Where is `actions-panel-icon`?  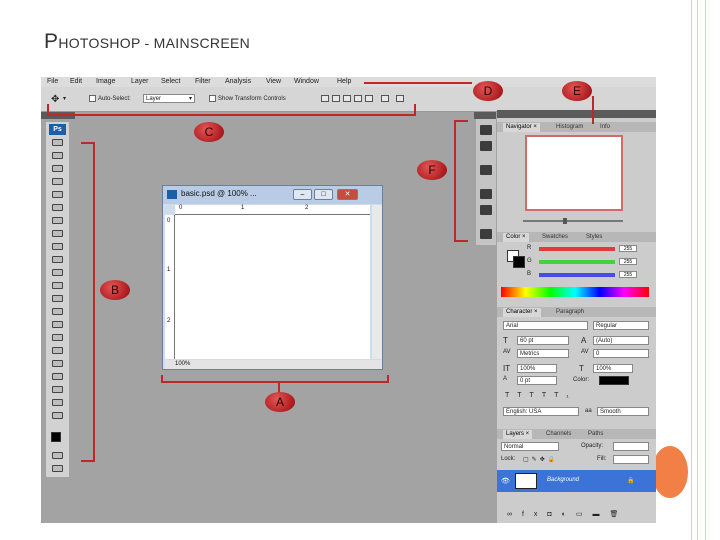
actions-panel-icon is located at coordinates (486, 146).